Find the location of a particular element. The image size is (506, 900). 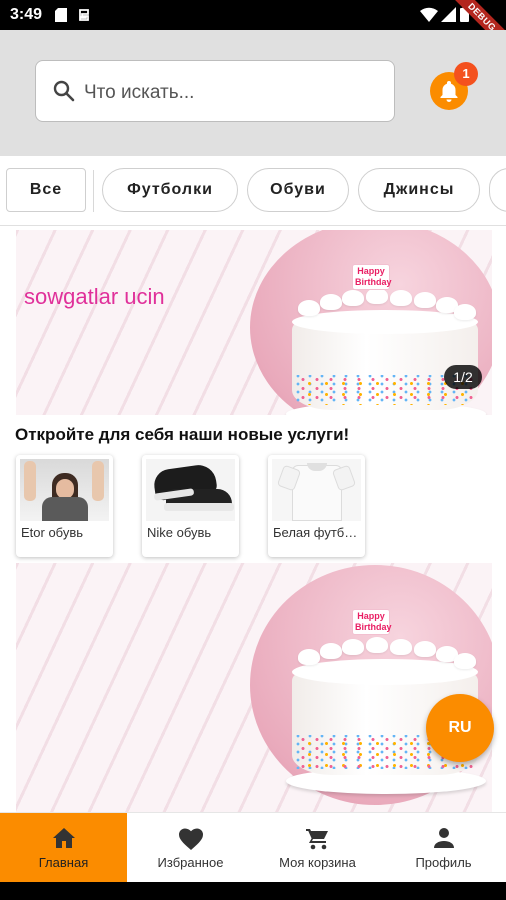

service-card-etor-shoes: Etor обувь is located at coordinates (64, 506).